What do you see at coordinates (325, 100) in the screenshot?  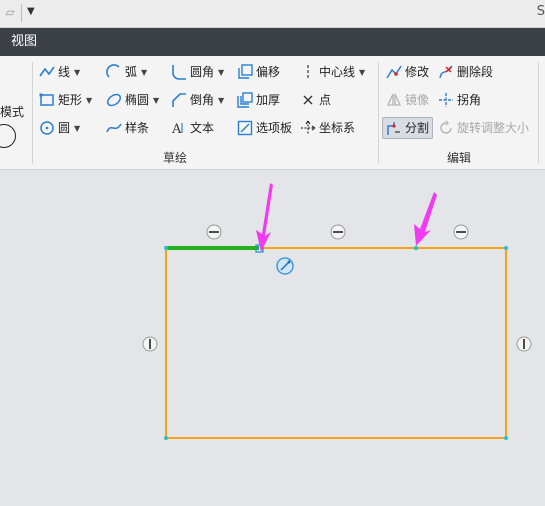 I see `point-label: 点` at bounding box center [325, 100].